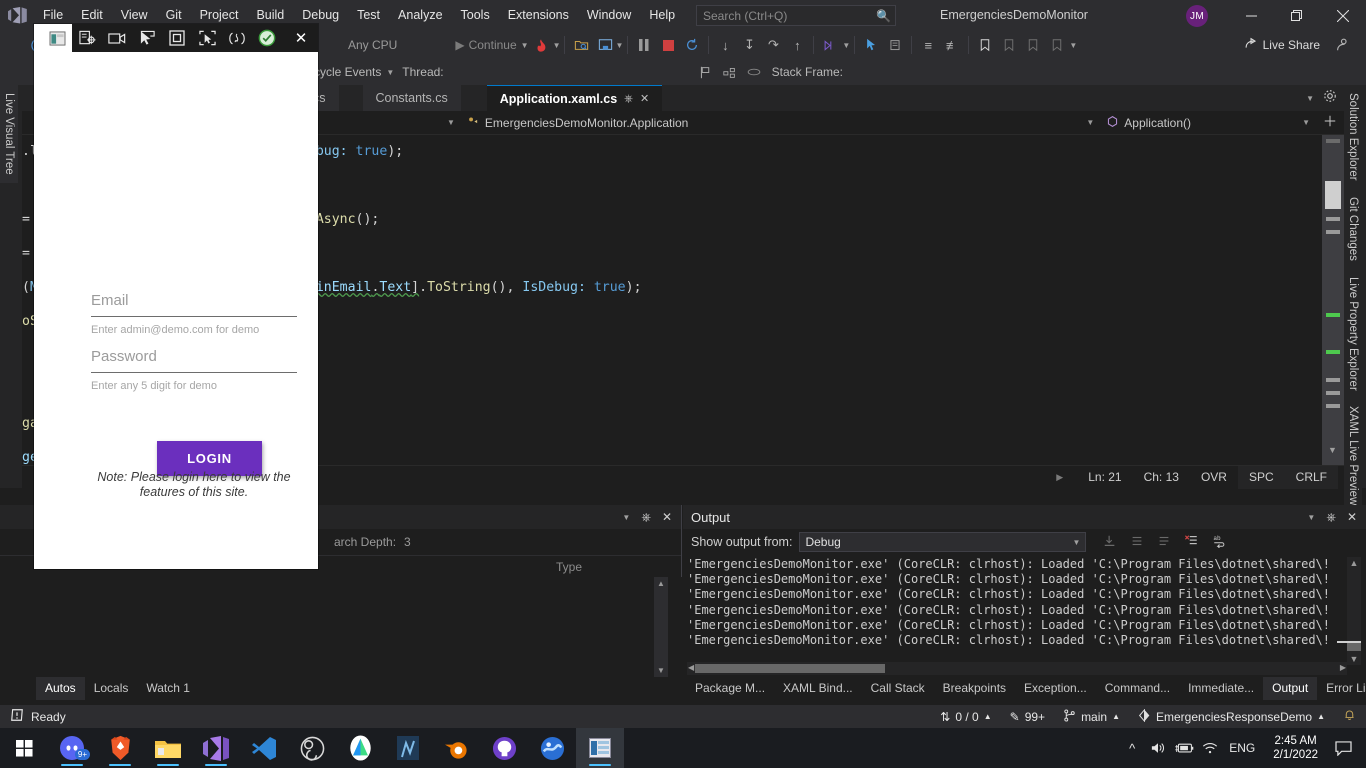 Image resolution: width=1366 pixels, height=768 pixels. I want to click on indent-icon: ≡, so click(928, 45).